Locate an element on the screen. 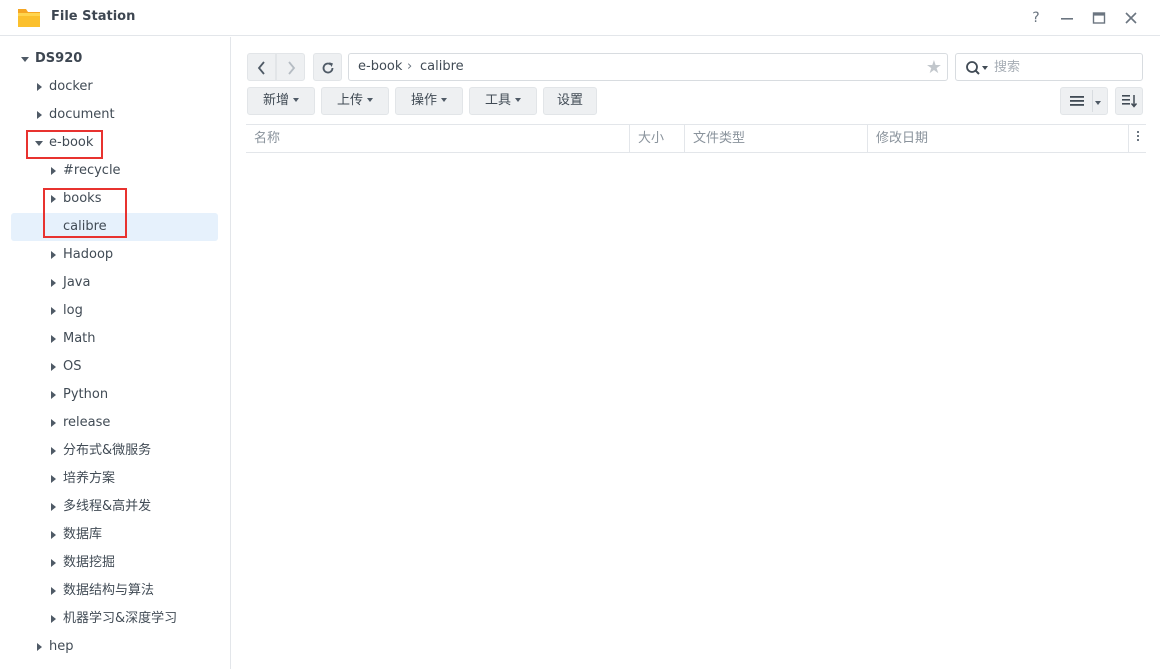 The image size is (1160, 669). tree-item-log: log is located at coordinates (115, 311).